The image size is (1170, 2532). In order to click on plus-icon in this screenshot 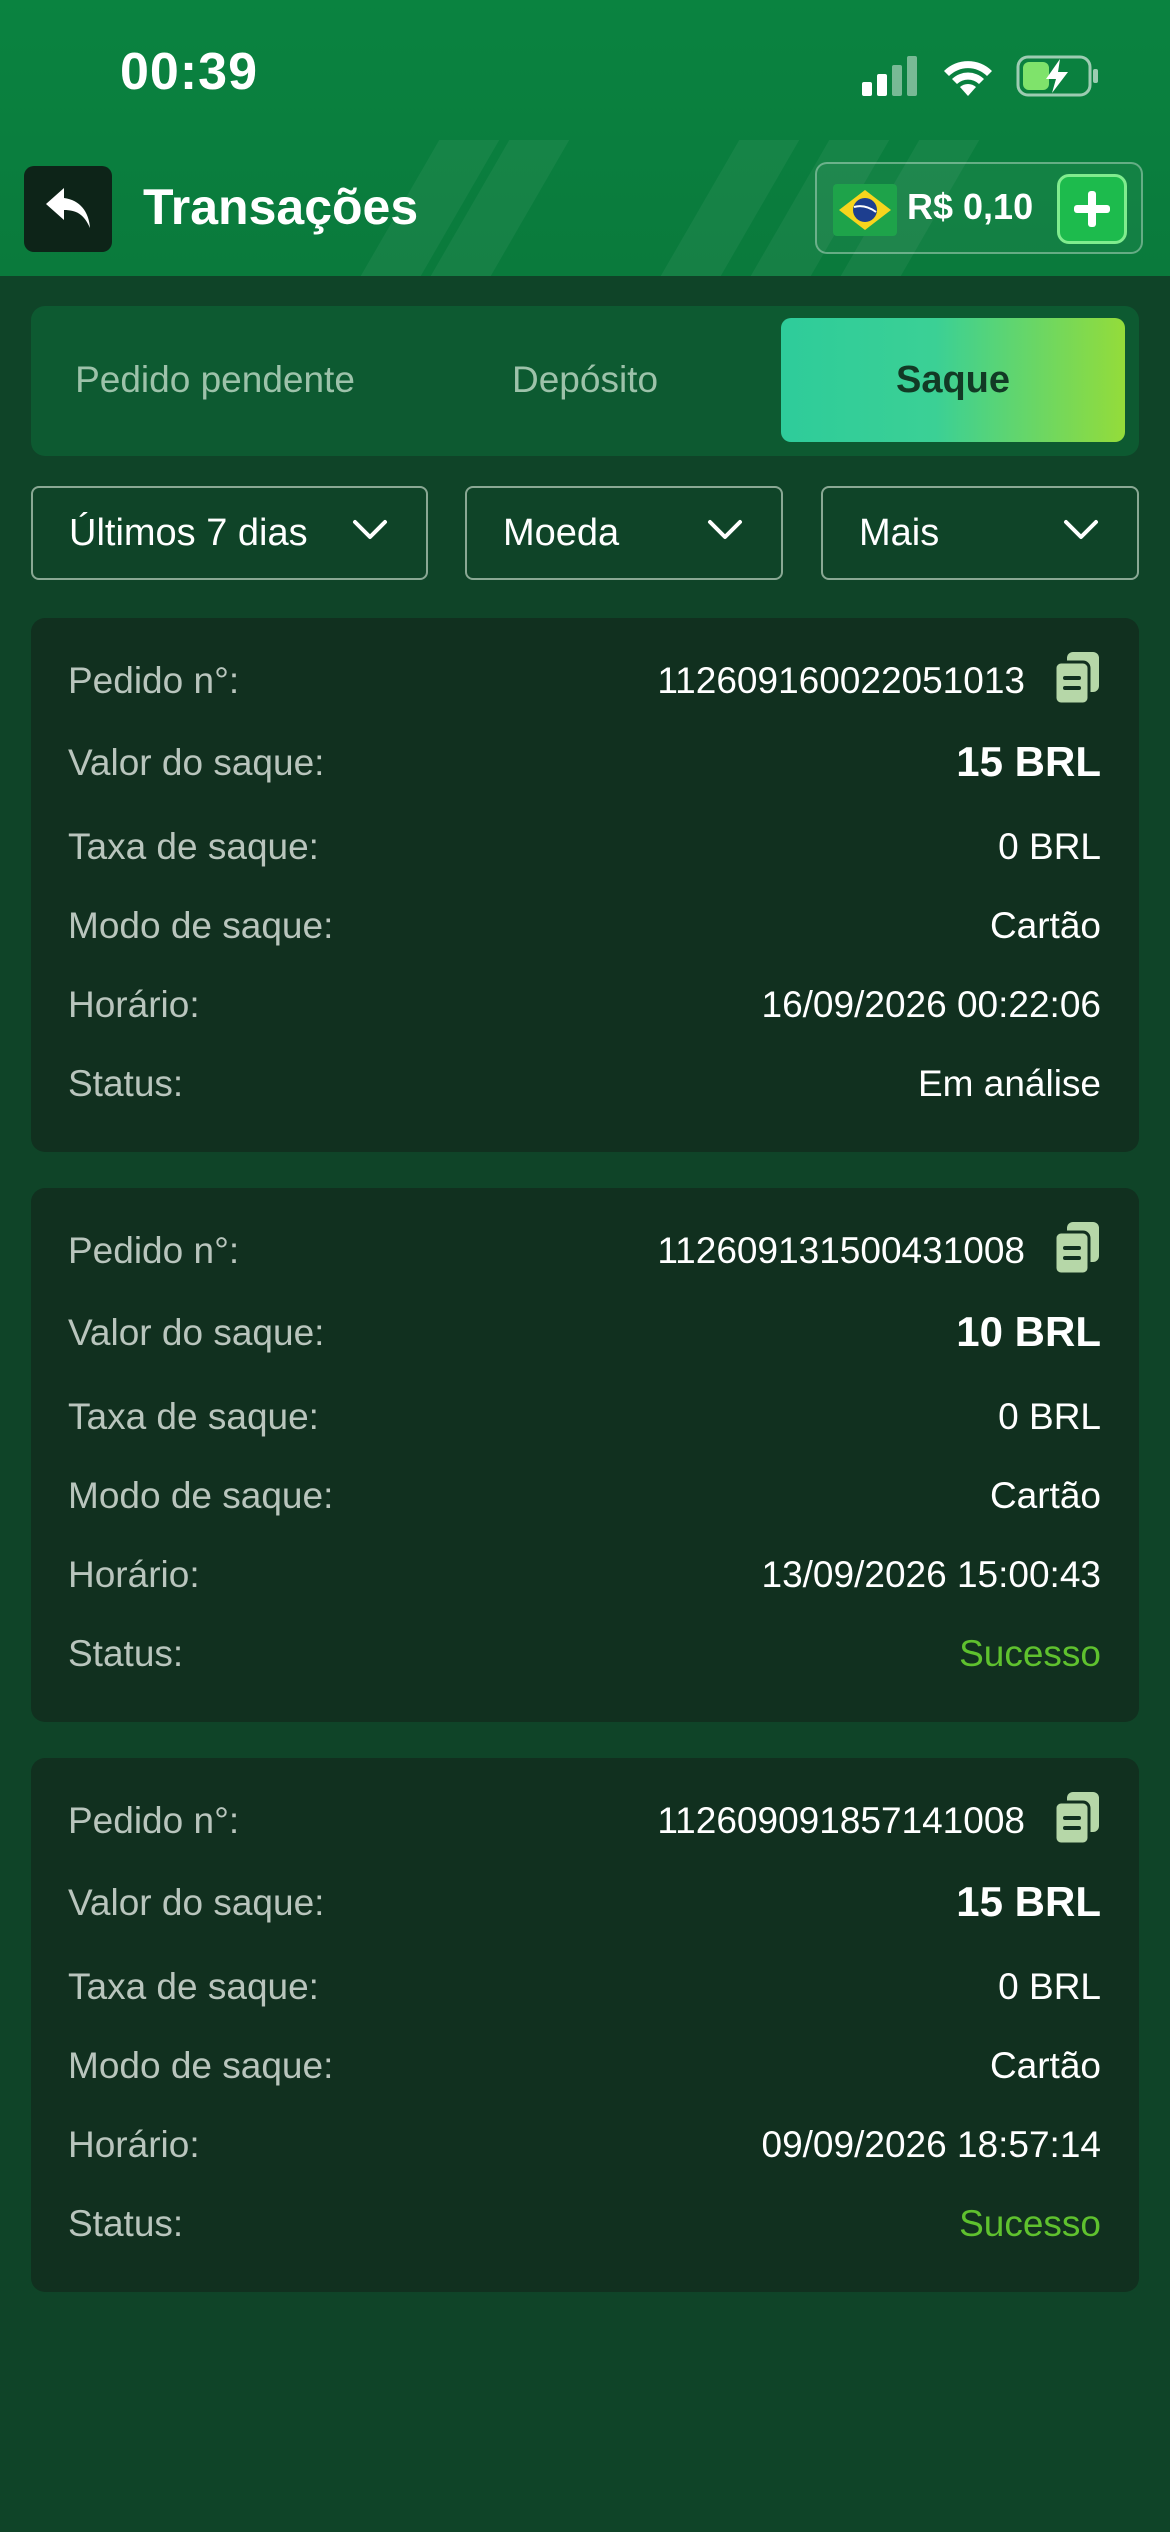, I will do `click(1092, 209)`.